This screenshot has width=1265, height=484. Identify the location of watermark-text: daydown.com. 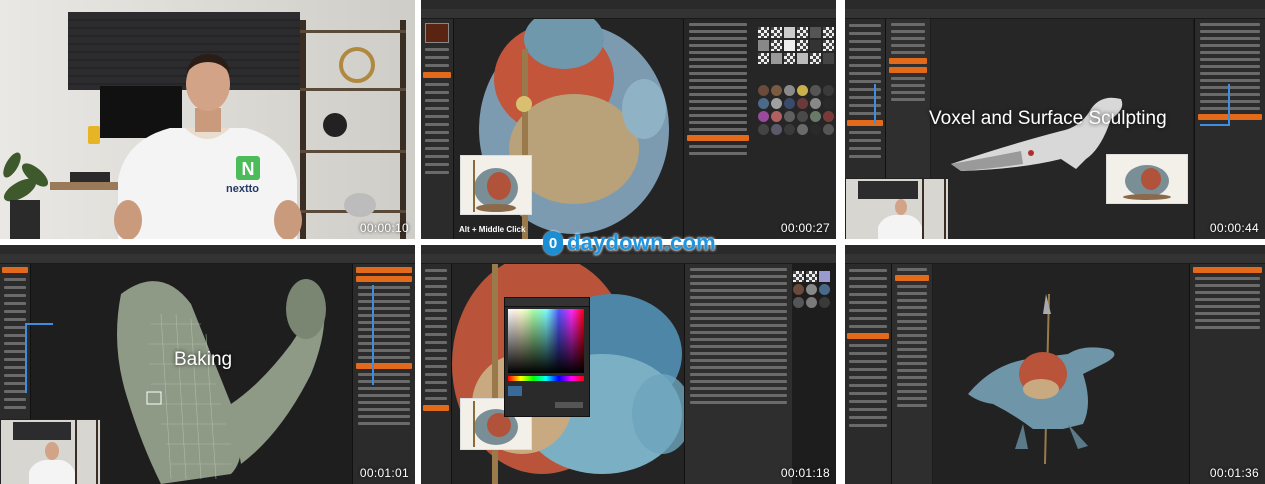
(641, 242).